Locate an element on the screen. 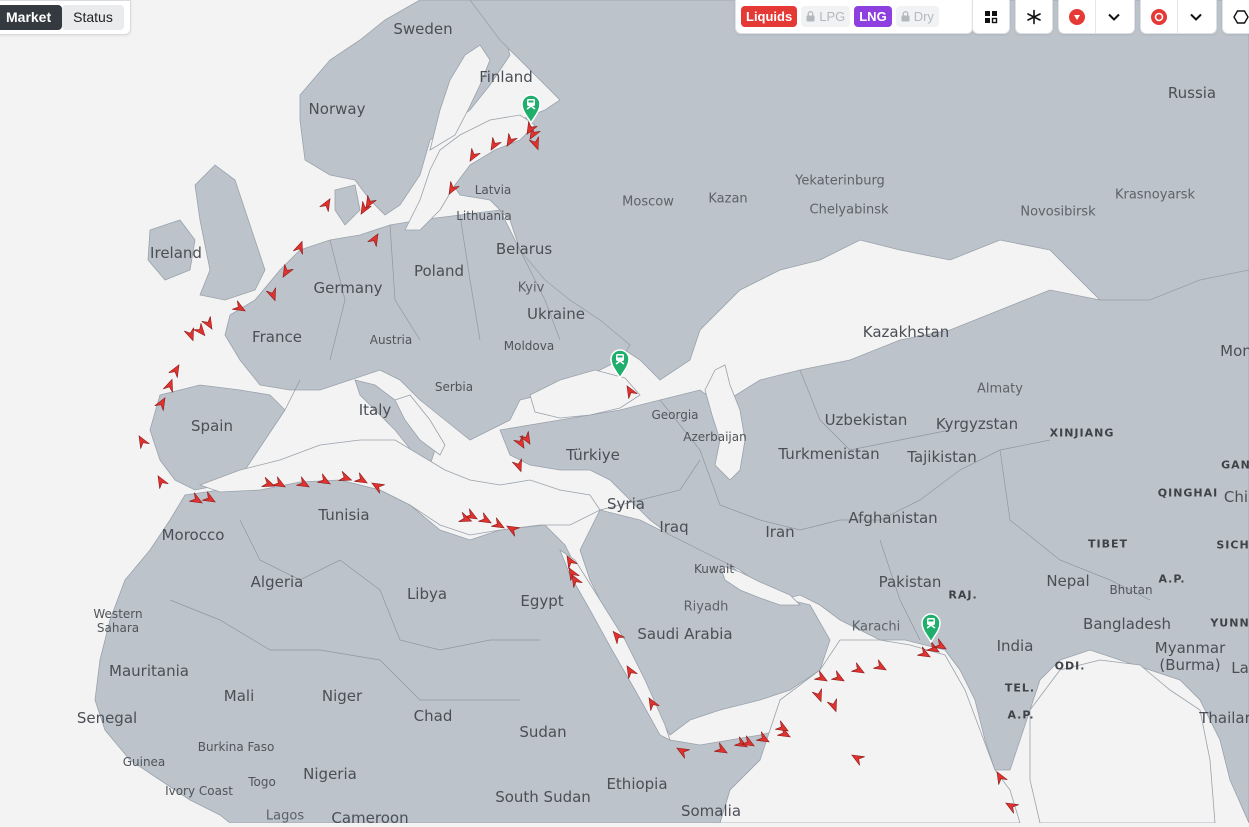  status-tab: Status is located at coordinates (93, 17).